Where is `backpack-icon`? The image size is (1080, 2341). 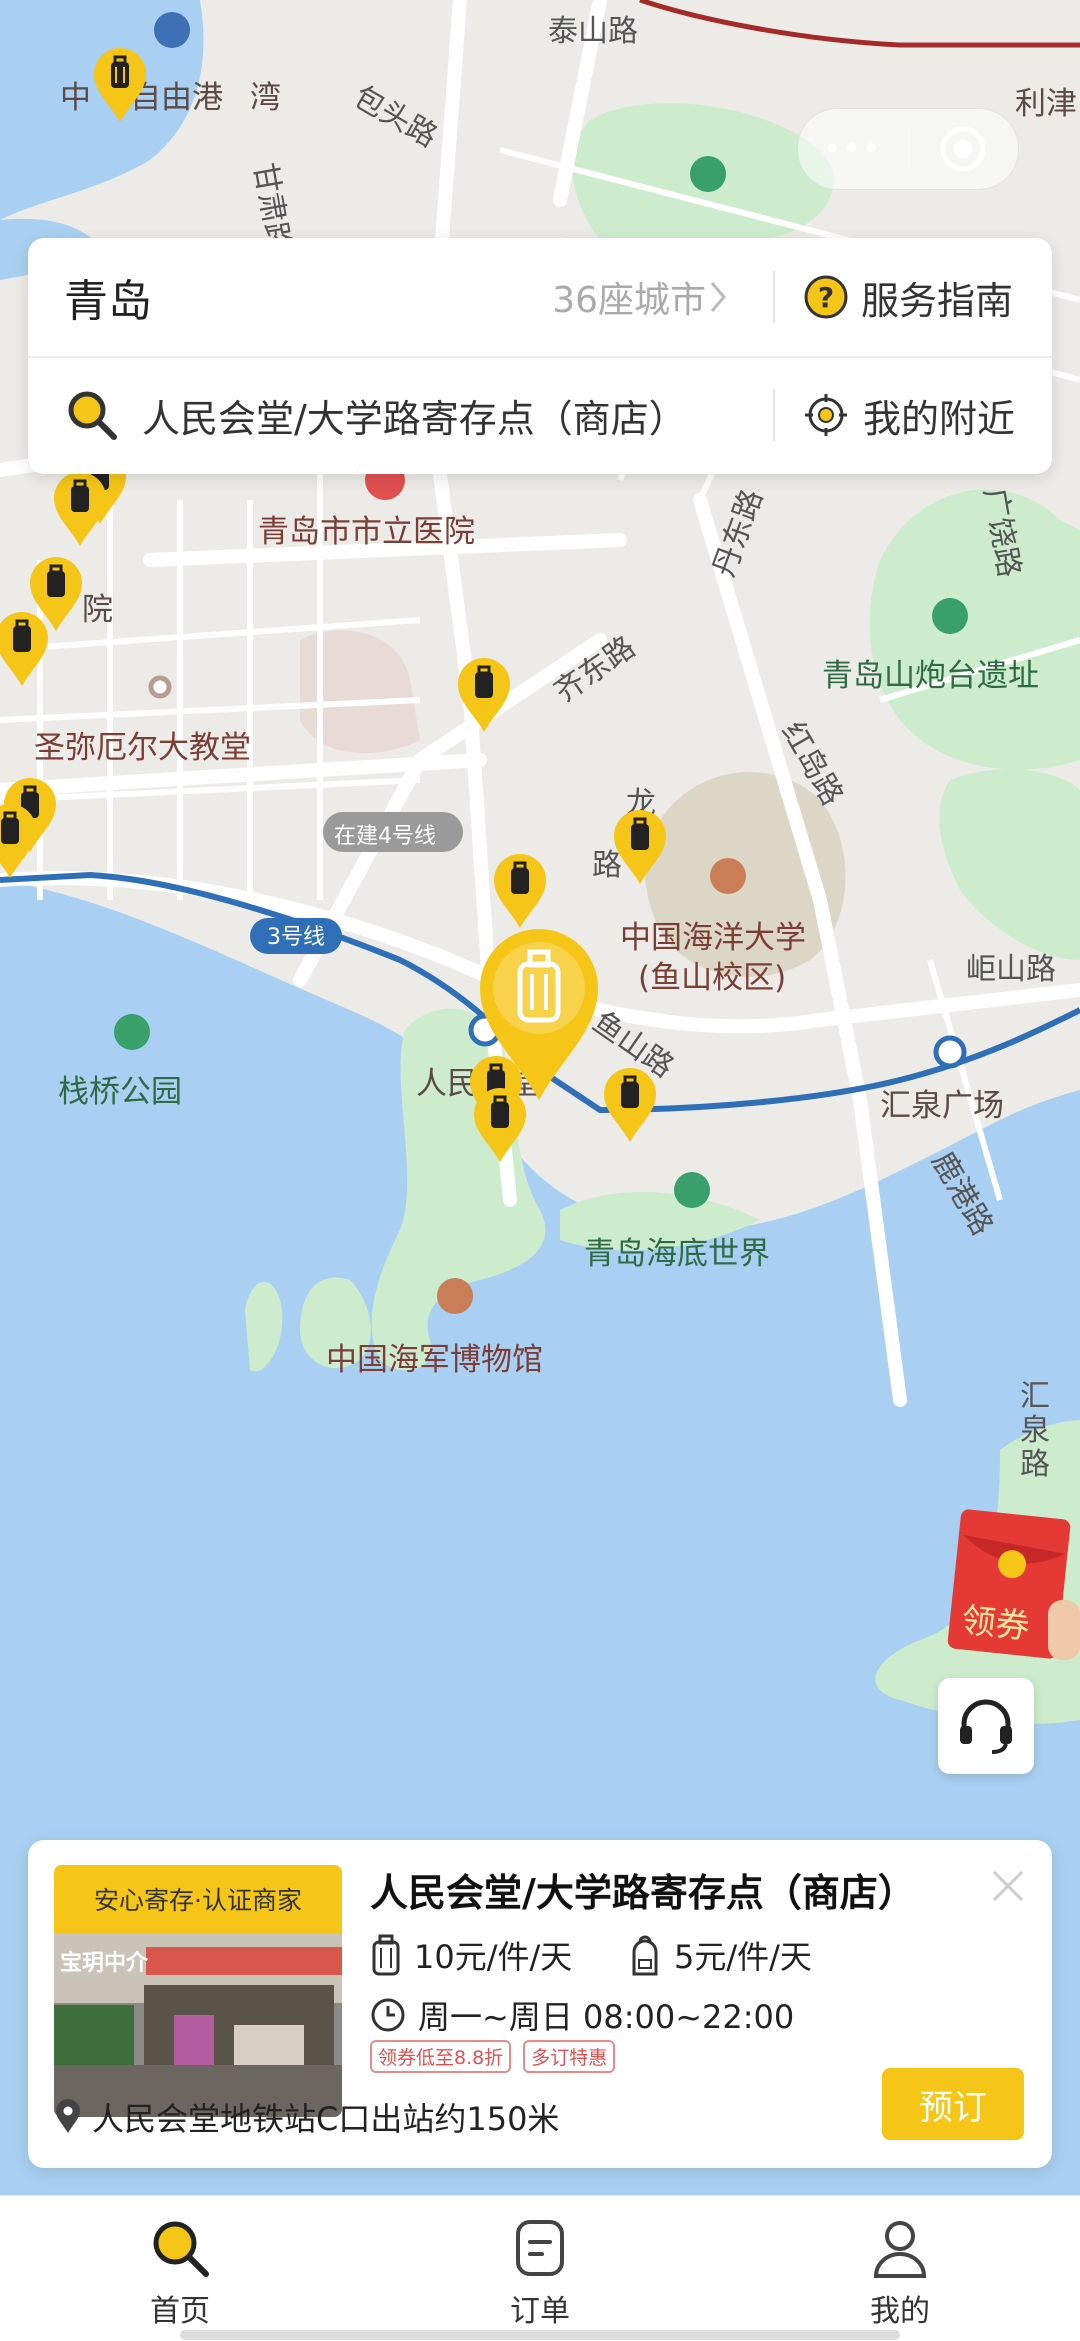
backpack-icon is located at coordinates (645, 1955).